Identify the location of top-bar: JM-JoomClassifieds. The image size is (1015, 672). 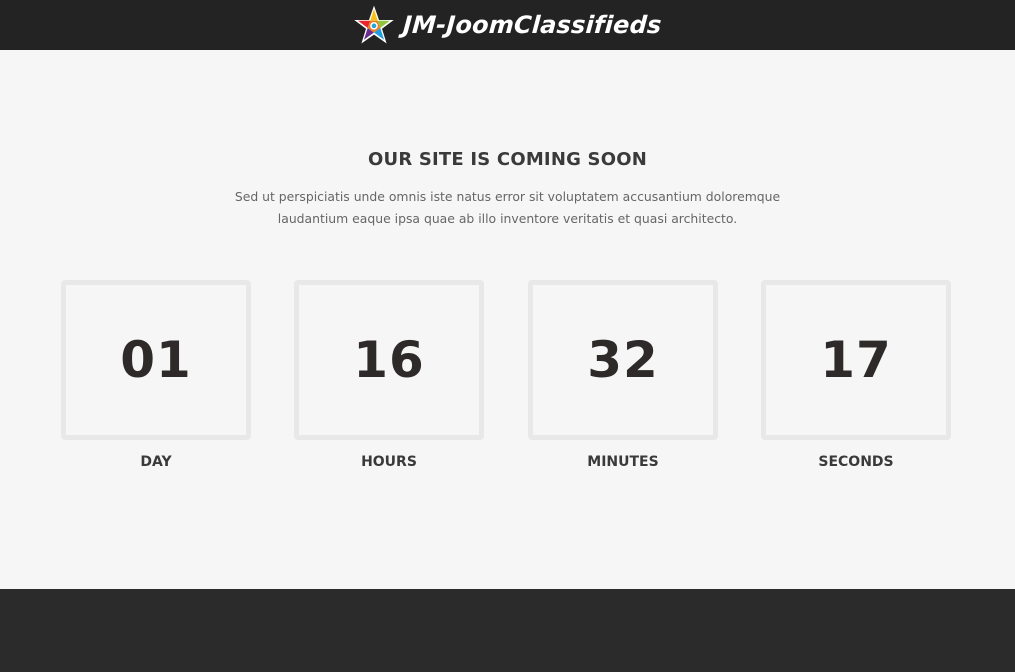
(507, 25).